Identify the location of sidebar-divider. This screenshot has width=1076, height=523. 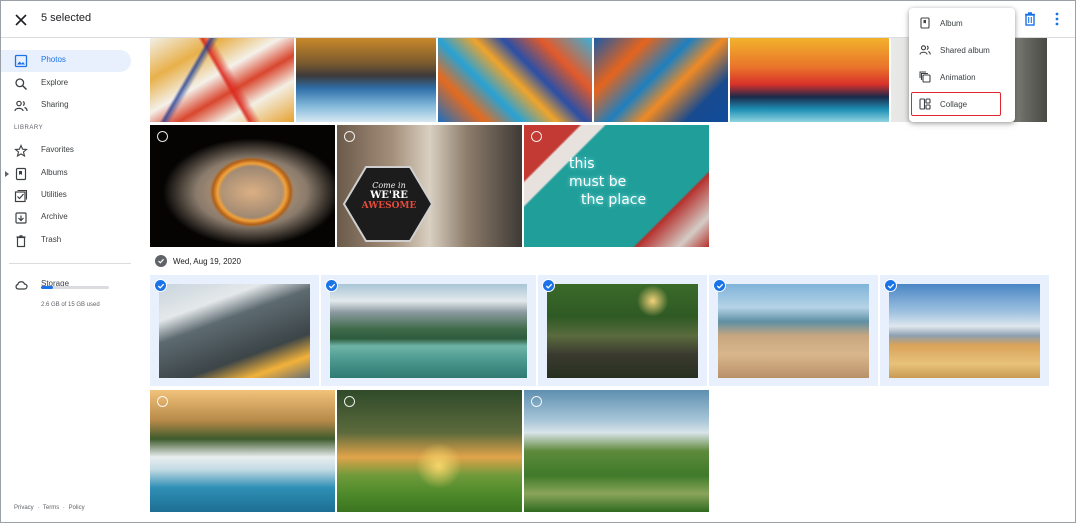
(70, 263).